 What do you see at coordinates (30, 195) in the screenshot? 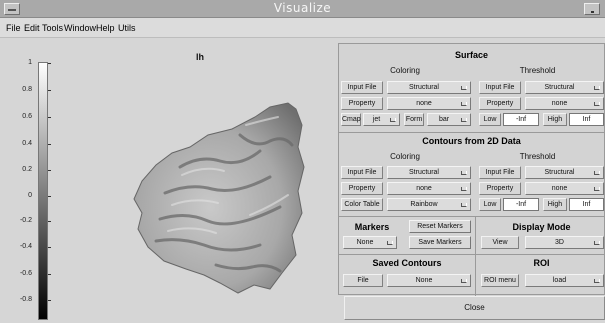
I see `colorbar-tick-label: 0` at bounding box center [30, 195].